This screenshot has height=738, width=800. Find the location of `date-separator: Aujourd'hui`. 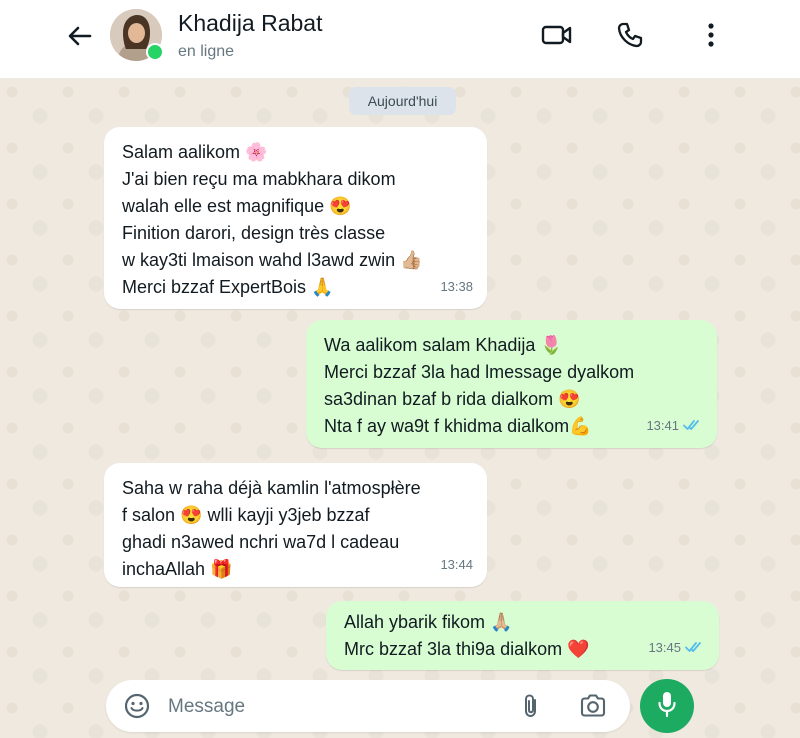

date-separator: Aujourd'hui is located at coordinates (402, 101).